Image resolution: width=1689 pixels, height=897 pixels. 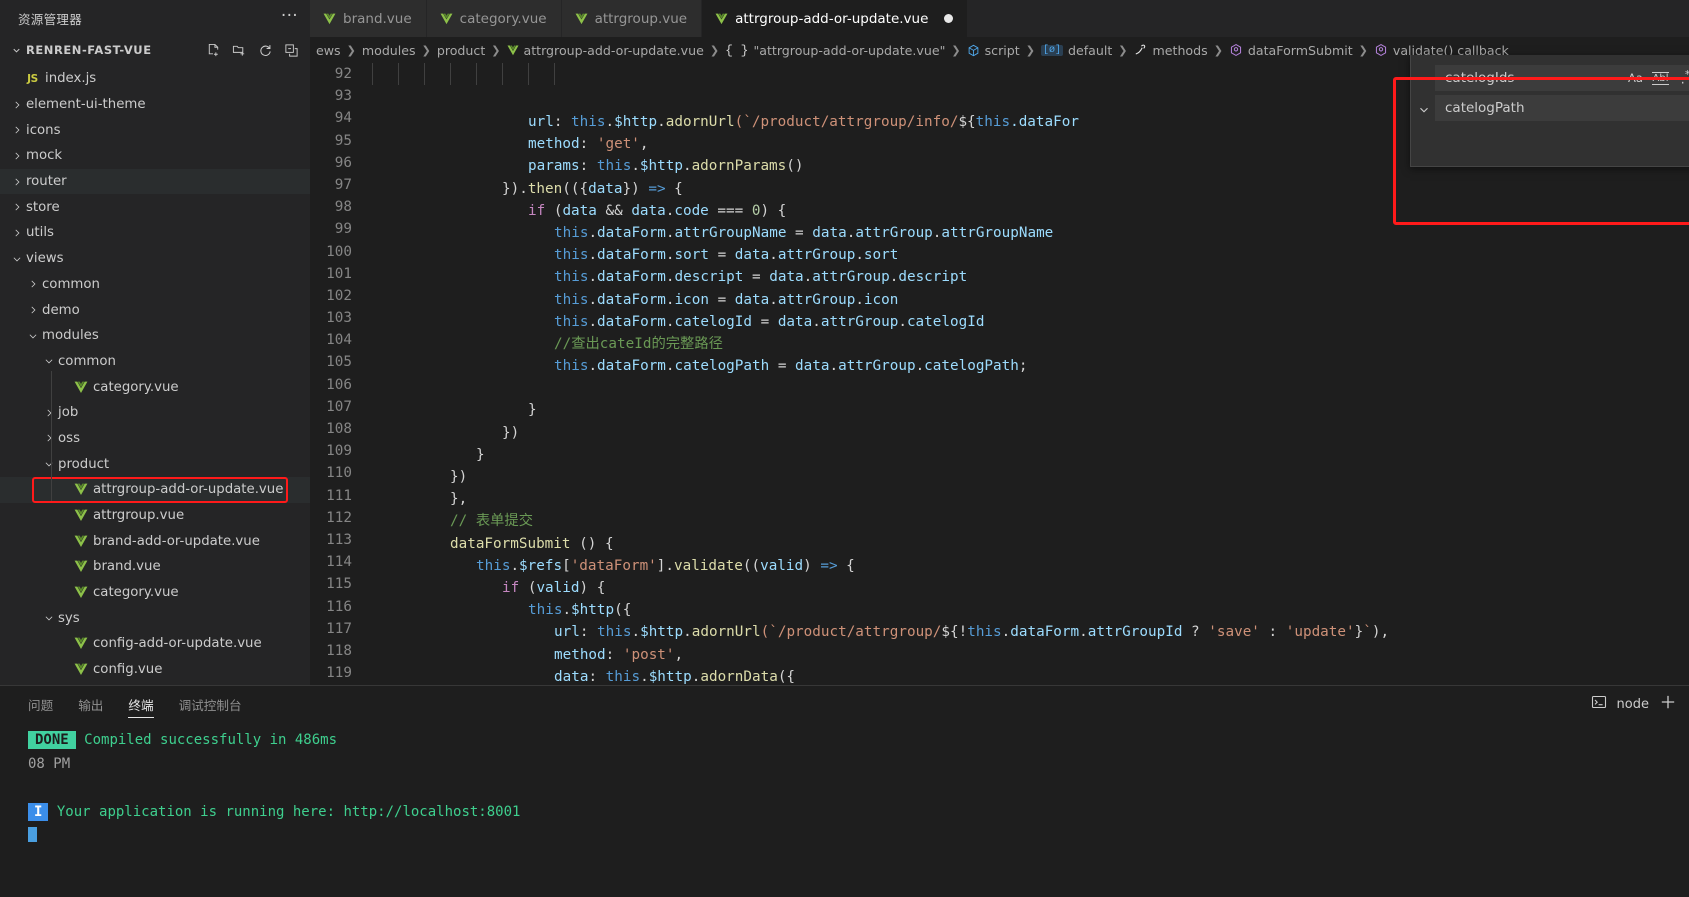 What do you see at coordinates (155, 50) in the screenshot?
I see `workspace-folder-header: RENREN-FAST-VUE` at bounding box center [155, 50].